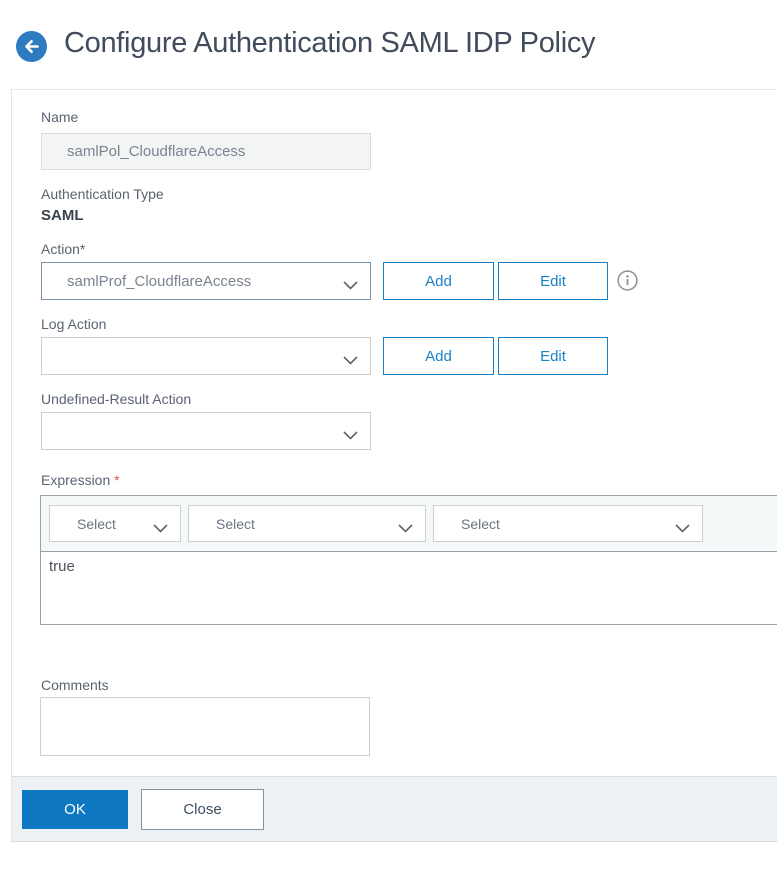 This screenshot has height=877, width=777. What do you see at coordinates (553, 356) in the screenshot?
I see `log-action-edit-button: Edit` at bounding box center [553, 356].